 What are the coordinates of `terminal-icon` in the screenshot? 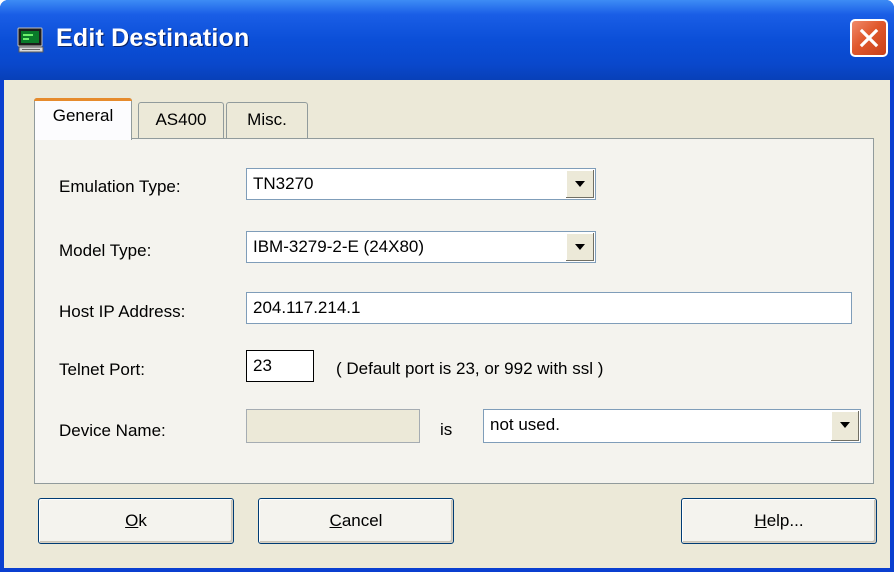 It's located at (30, 40).